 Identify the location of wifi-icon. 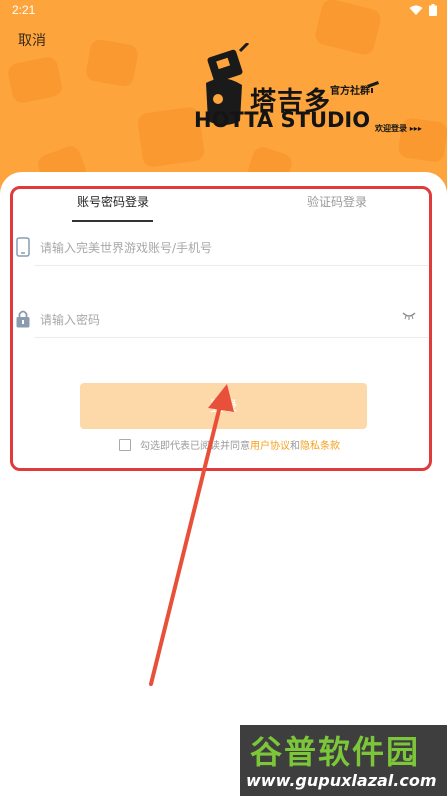
(416, 10).